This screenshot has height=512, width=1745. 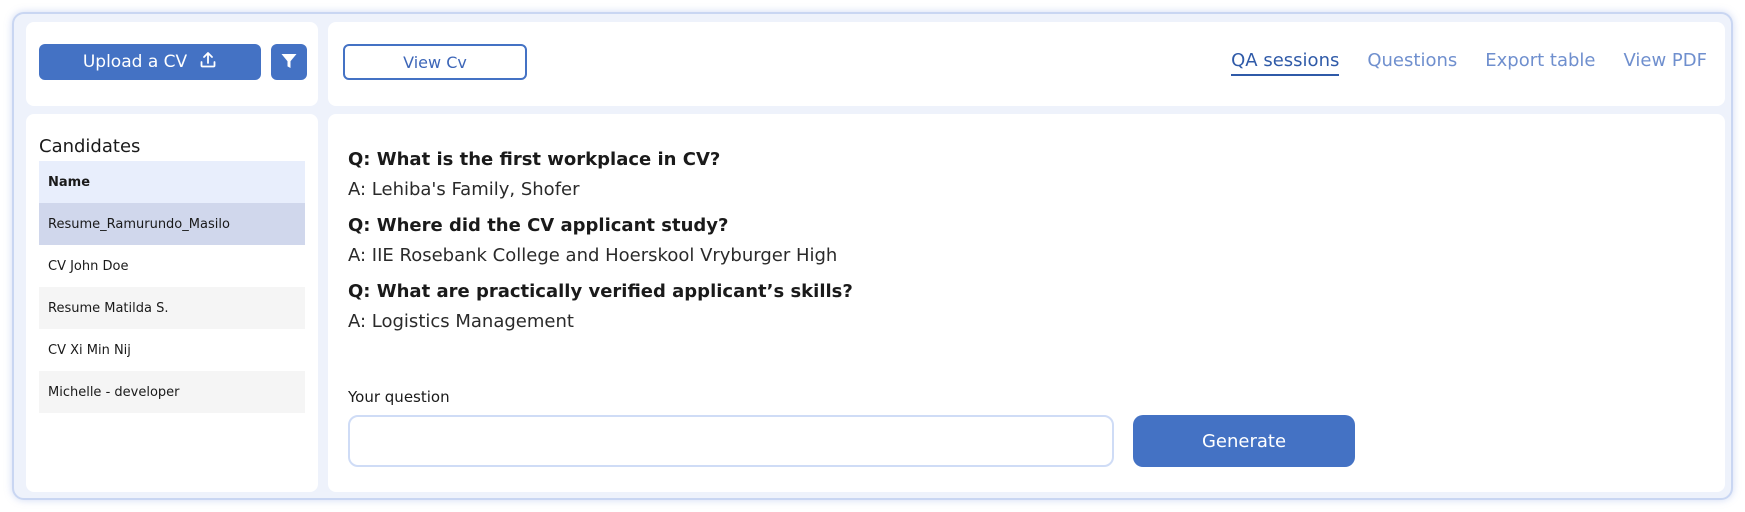 I want to click on column-header-name: Name, so click(x=69, y=182).